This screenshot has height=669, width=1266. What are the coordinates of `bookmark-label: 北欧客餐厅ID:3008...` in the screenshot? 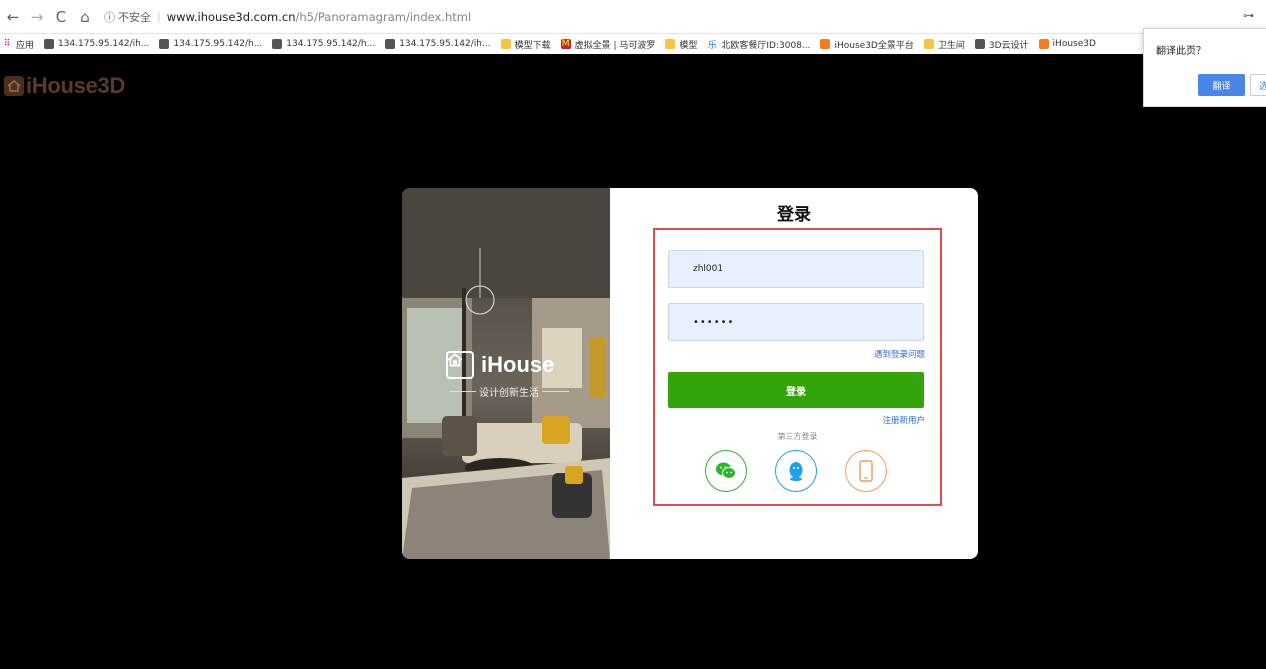 It's located at (766, 45).